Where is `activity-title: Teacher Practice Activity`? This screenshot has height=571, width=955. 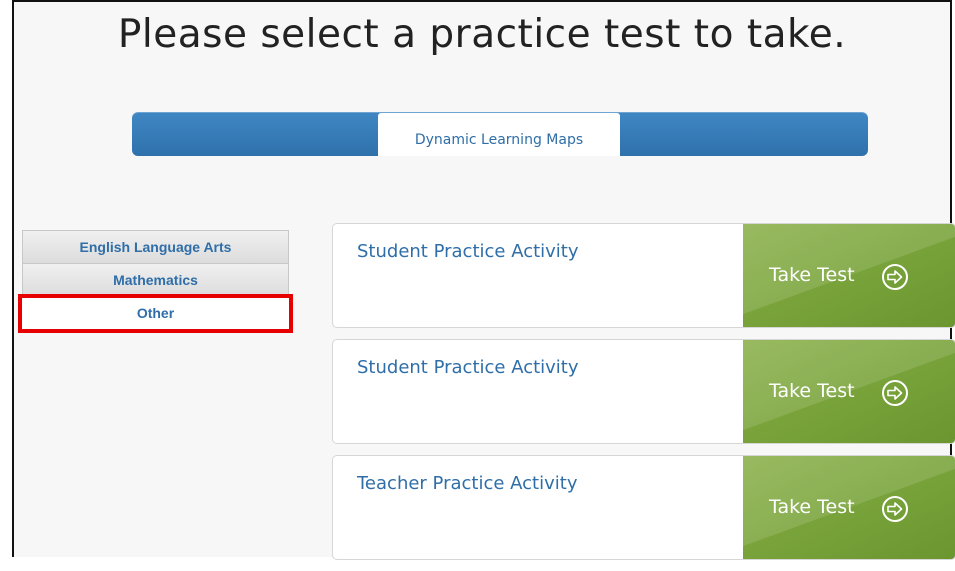
activity-title: Teacher Practice Activity is located at coordinates (467, 483).